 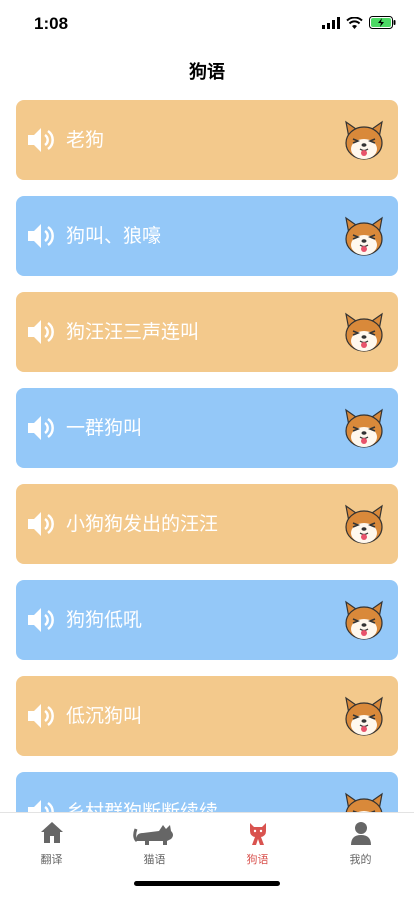 I want to click on sound-item: 小狗狗发出的汪汪, so click(x=207, y=524).